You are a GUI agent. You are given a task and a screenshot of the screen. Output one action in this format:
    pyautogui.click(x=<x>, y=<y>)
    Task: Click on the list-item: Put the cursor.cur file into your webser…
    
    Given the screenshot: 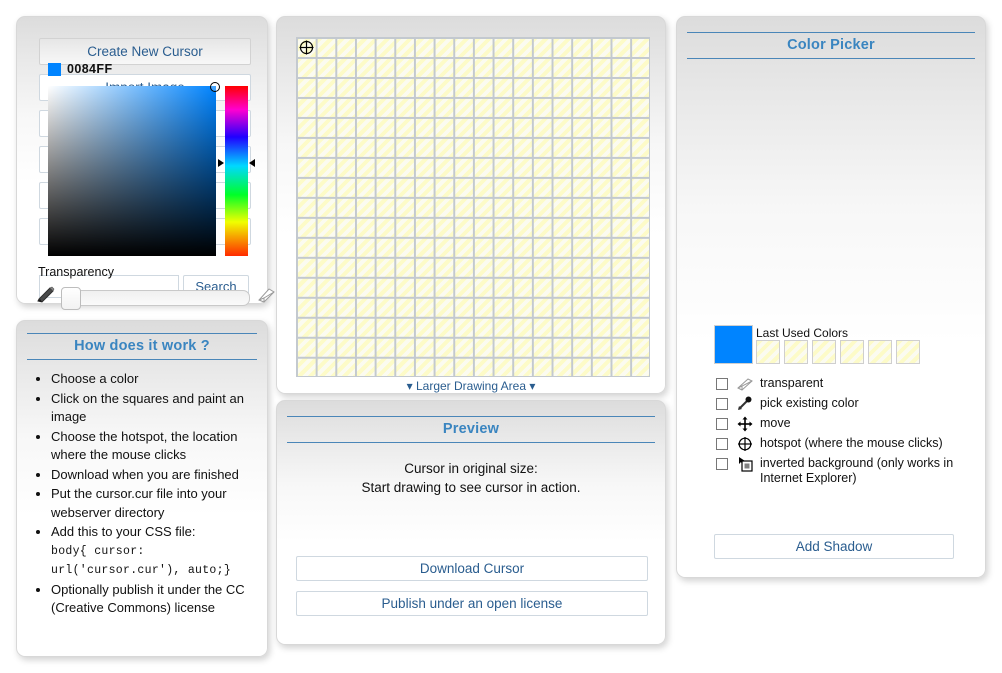 What is the action you would take?
    pyautogui.click(x=154, y=503)
    